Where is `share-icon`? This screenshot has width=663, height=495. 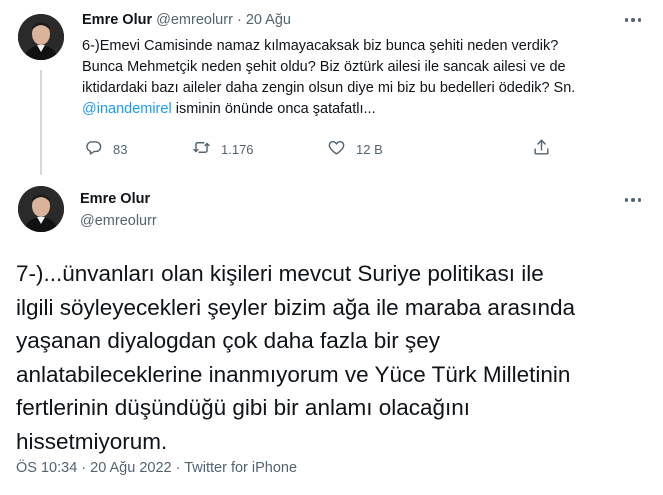
share-icon is located at coordinates (541, 149).